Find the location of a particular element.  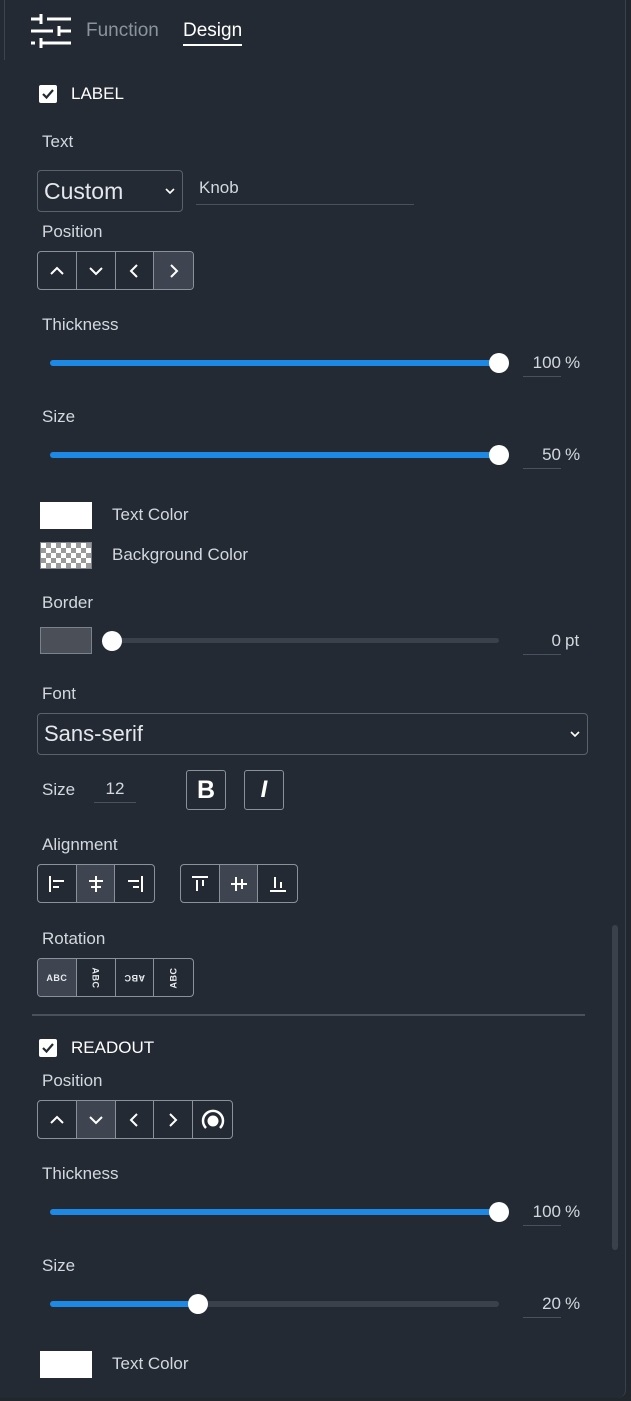

align-right-icon is located at coordinates (135, 883).